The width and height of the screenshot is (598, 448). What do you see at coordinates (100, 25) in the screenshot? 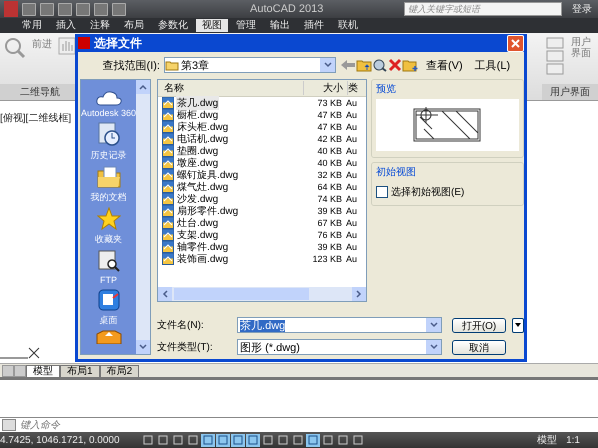
I see `ribbon-tab: 注释` at bounding box center [100, 25].